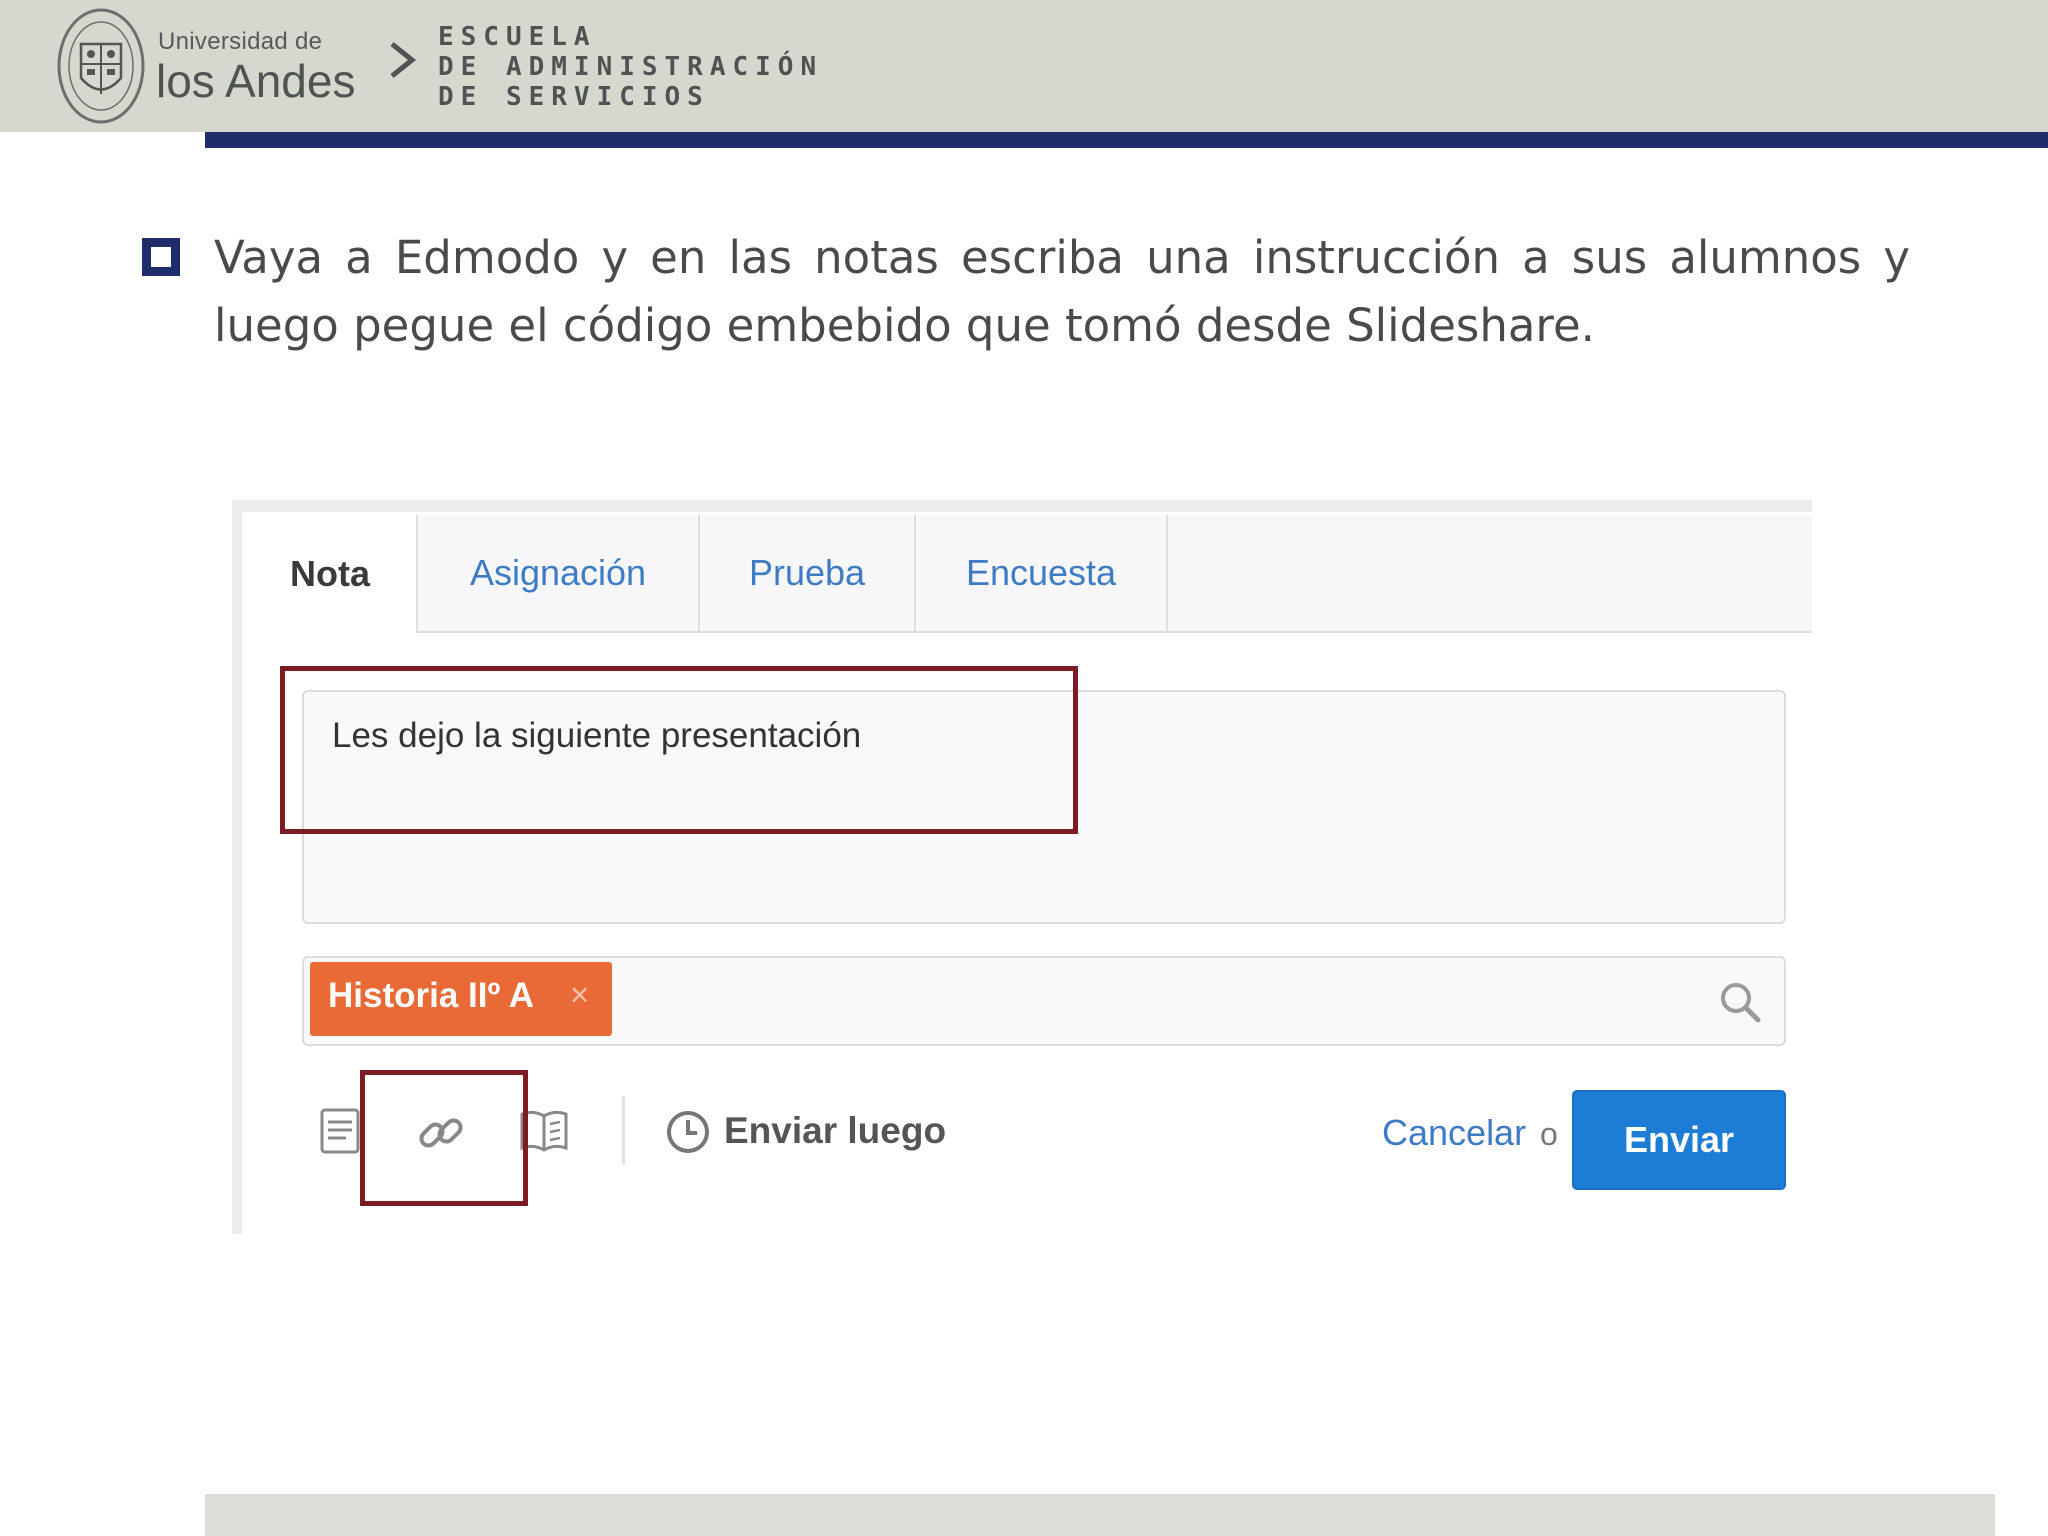 The height and width of the screenshot is (1536, 2048). I want to click on tab-encuesta: Encuesta, so click(1042, 573).